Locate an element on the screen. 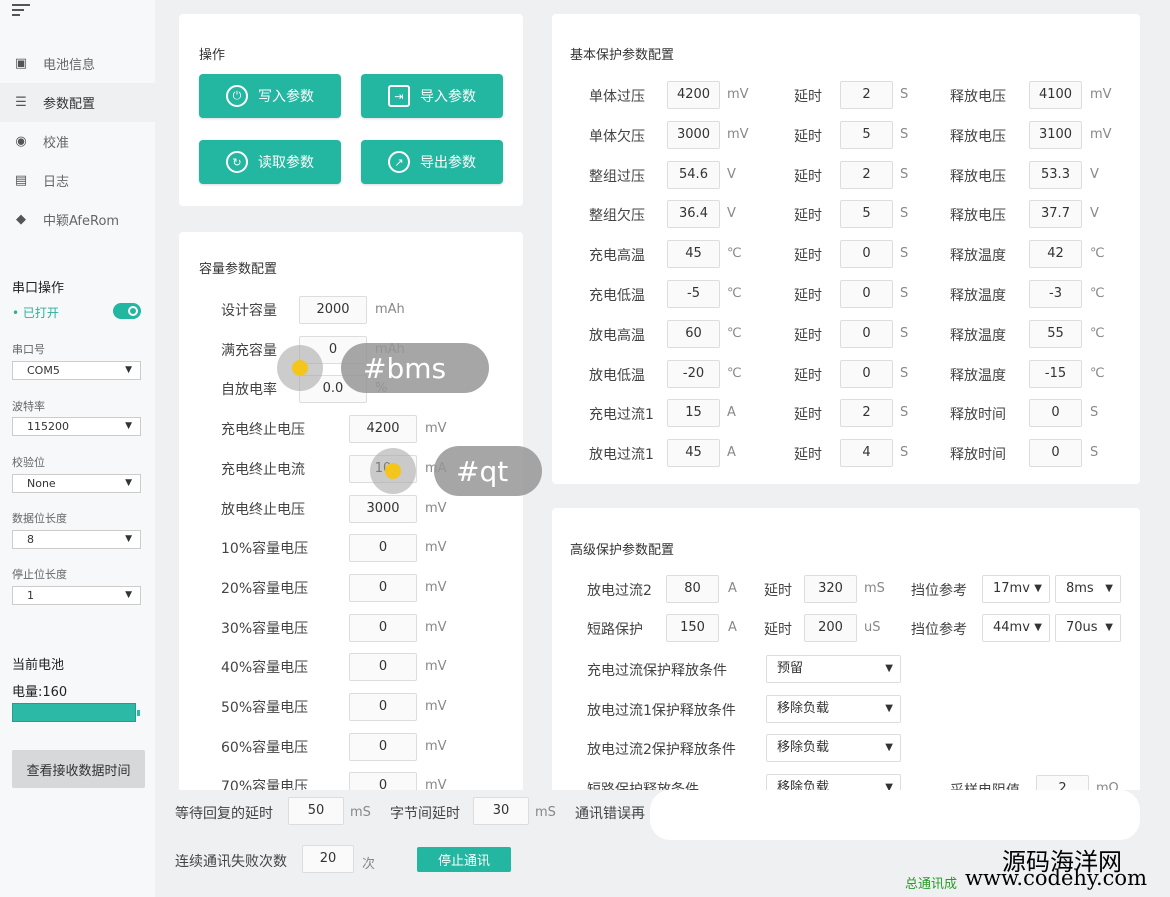  release-condition-label: 放电过流1保护释放条件 is located at coordinates (661, 710).